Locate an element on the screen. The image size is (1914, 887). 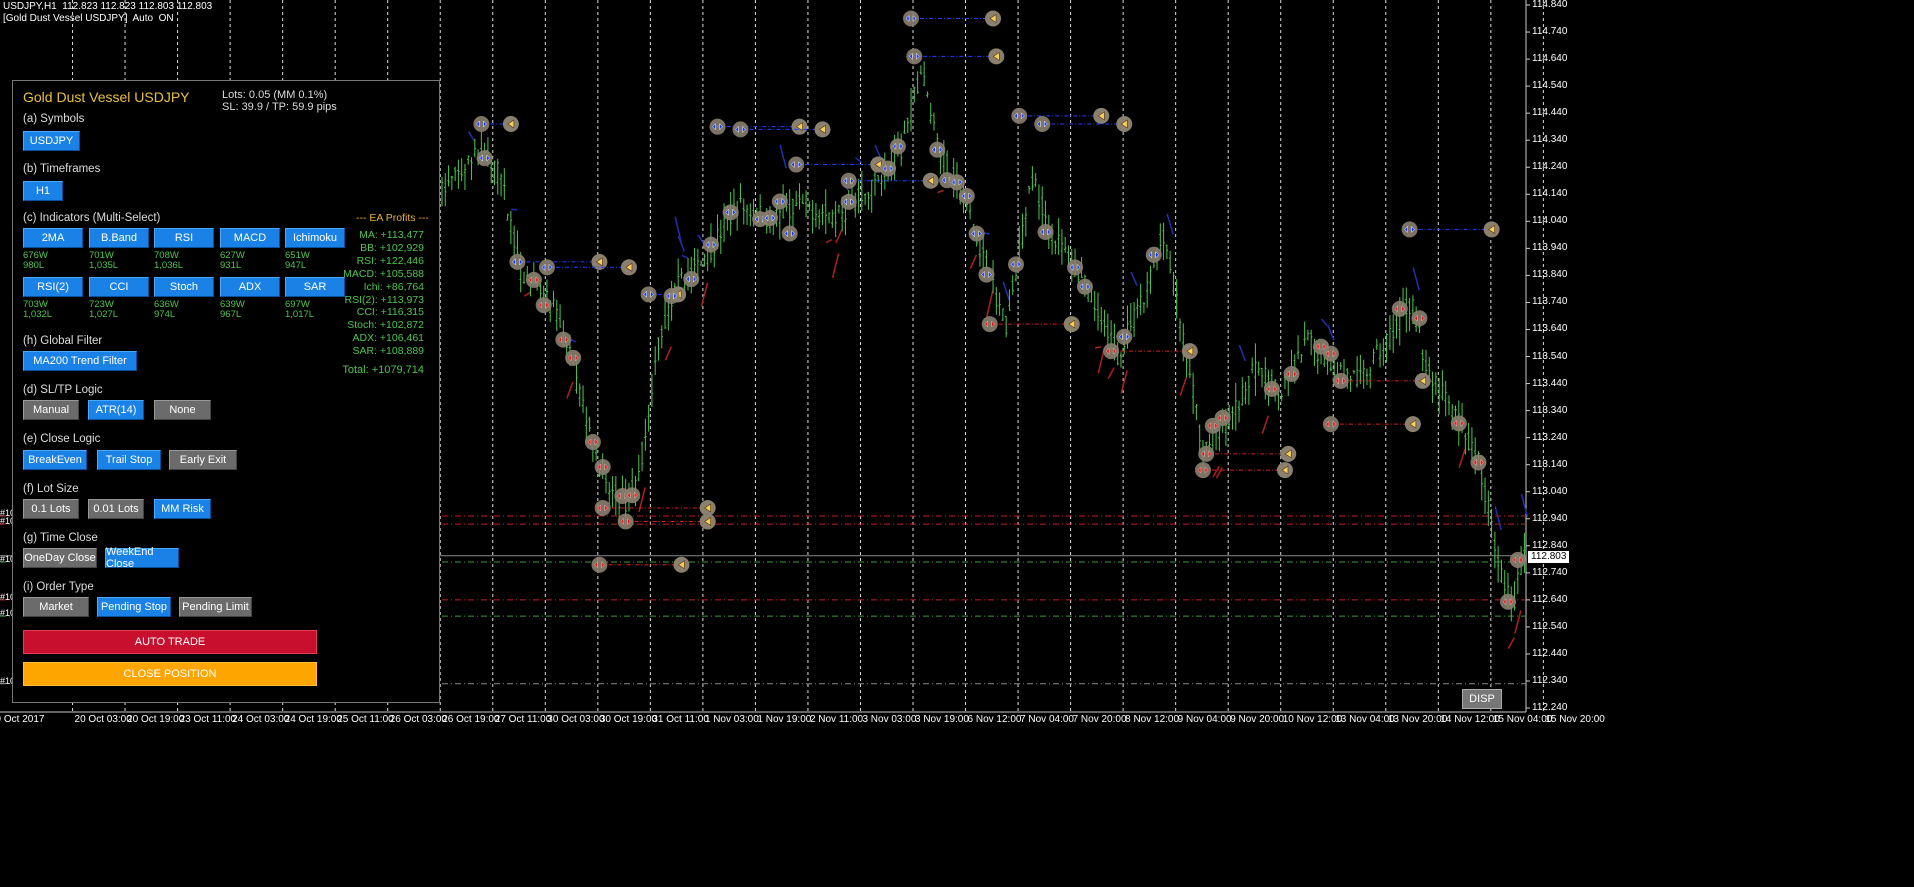
indicator-2ma-button: 2MA is located at coordinates (53, 238).